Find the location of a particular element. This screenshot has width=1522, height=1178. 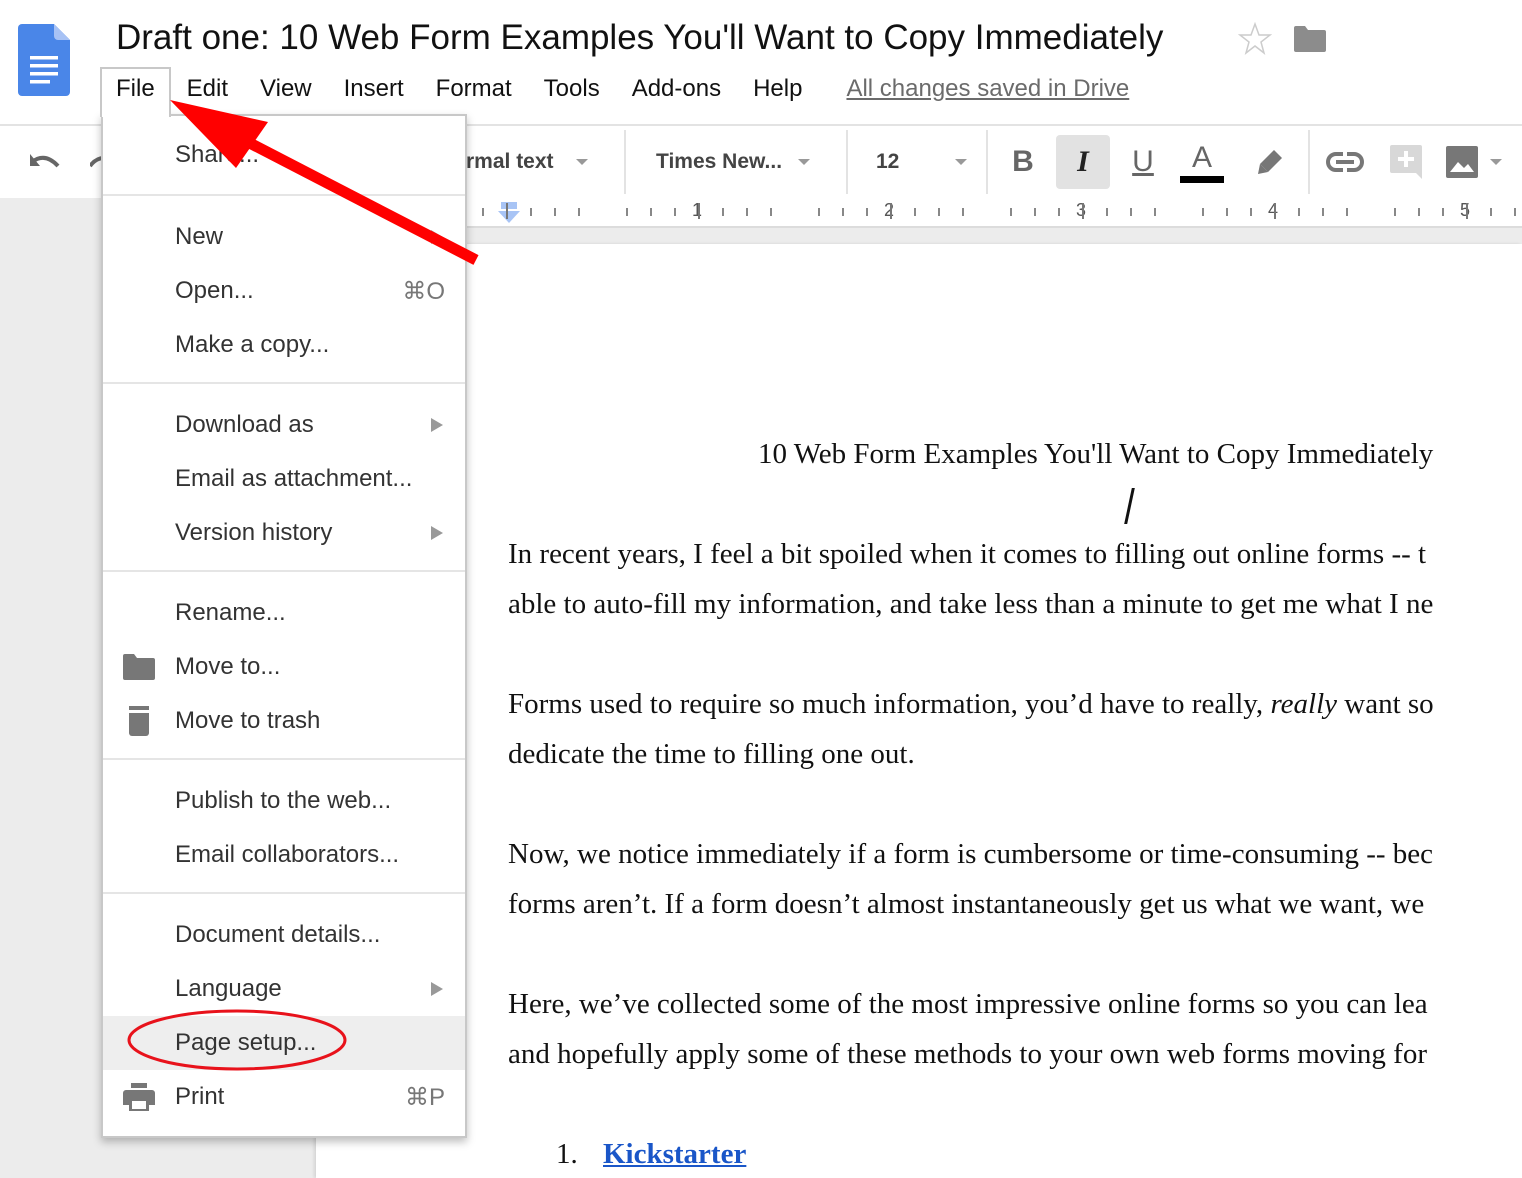

save-status-link: All changes saved in Drive is located at coordinates (987, 89).